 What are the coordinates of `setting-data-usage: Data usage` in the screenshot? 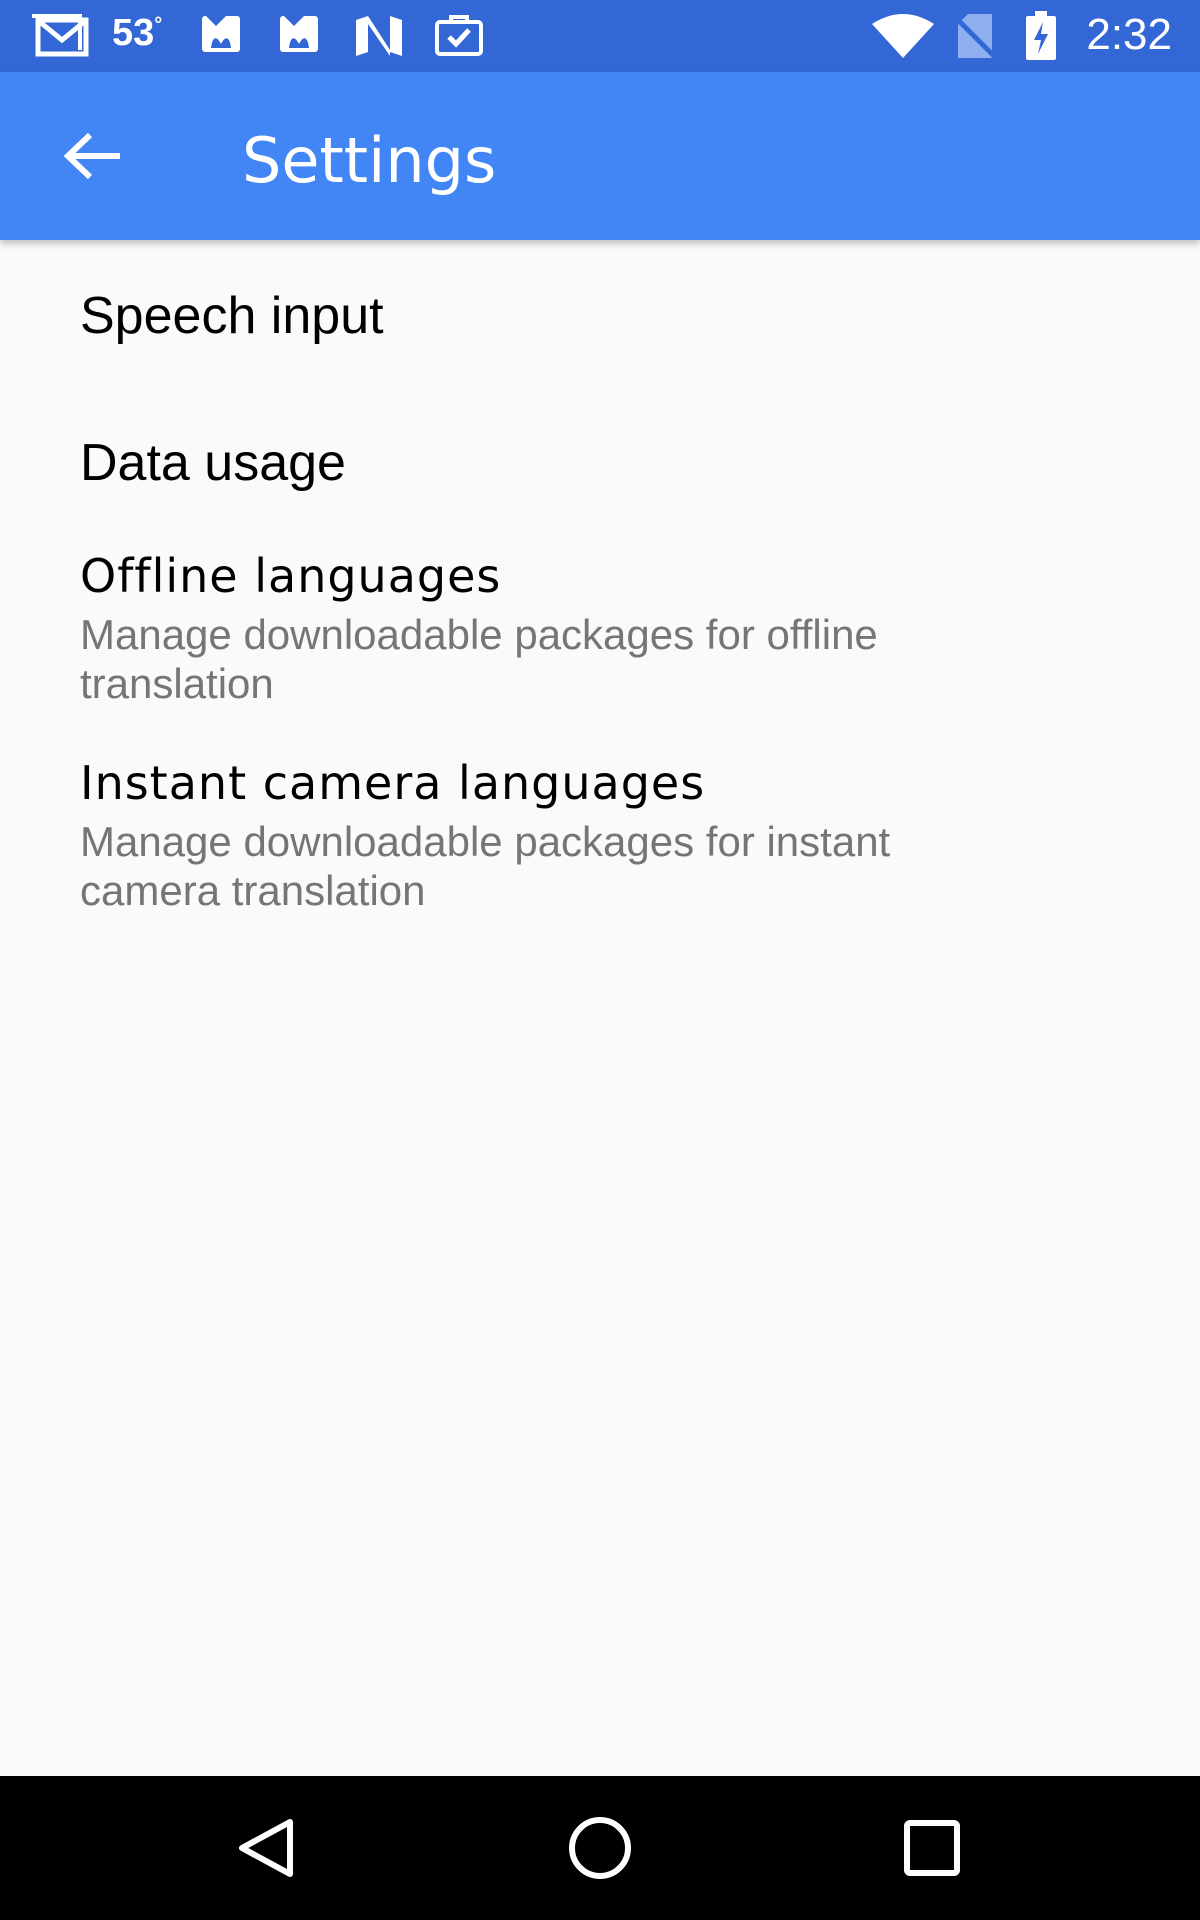 It's located at (600, 463).